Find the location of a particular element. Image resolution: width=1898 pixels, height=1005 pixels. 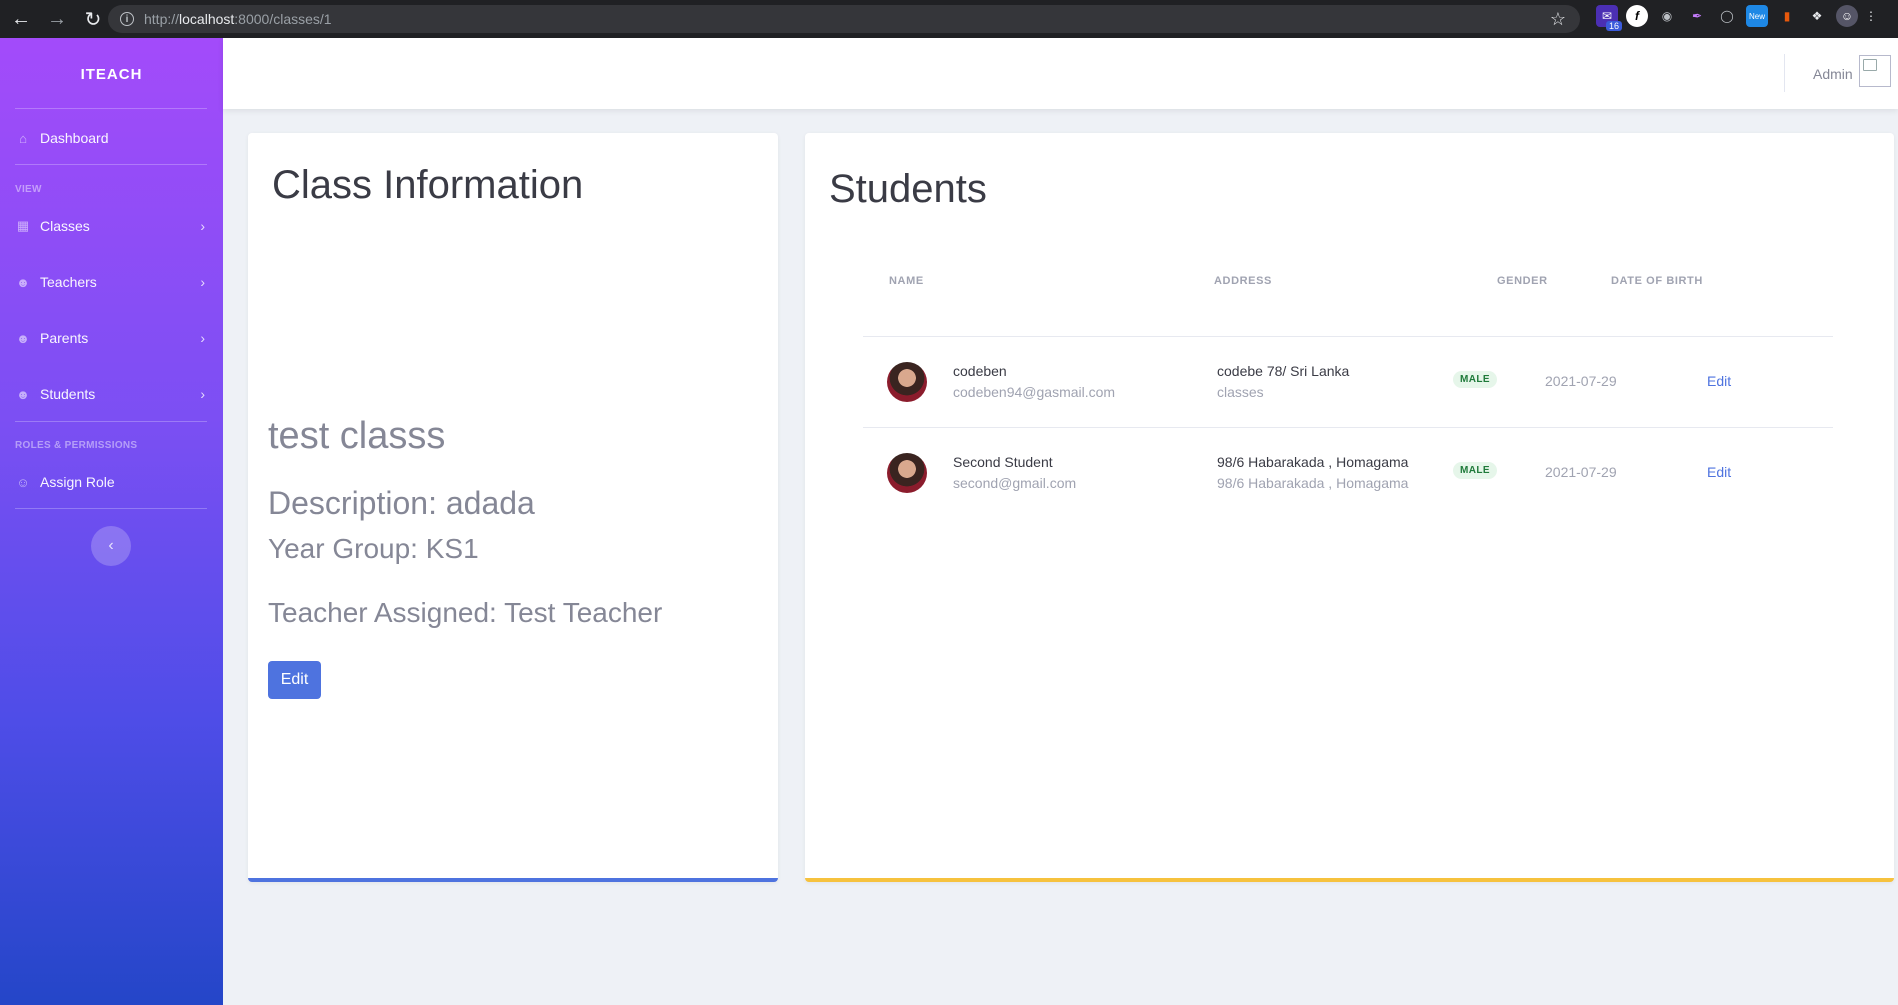

extension-red-icon: ▮ is located at coordinates (1787, 16).